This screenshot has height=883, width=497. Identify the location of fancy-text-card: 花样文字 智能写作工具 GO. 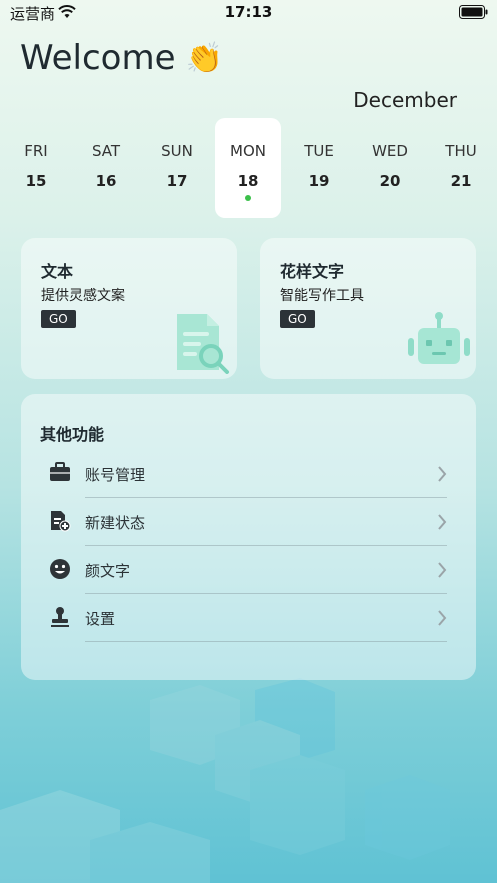
(368, 308).